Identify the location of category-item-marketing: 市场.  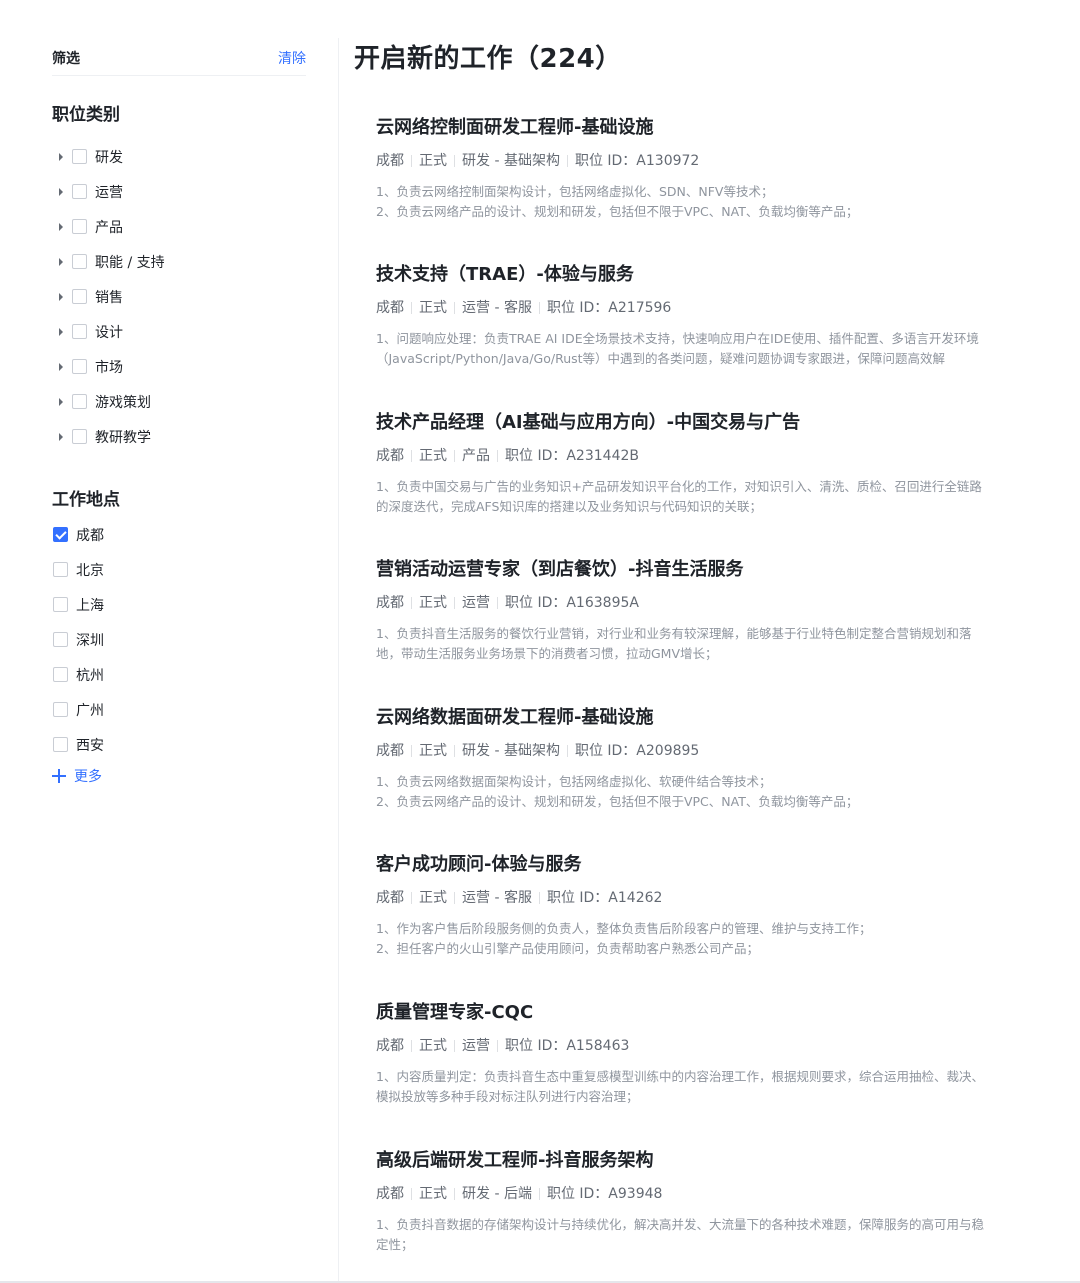
(182, 366).